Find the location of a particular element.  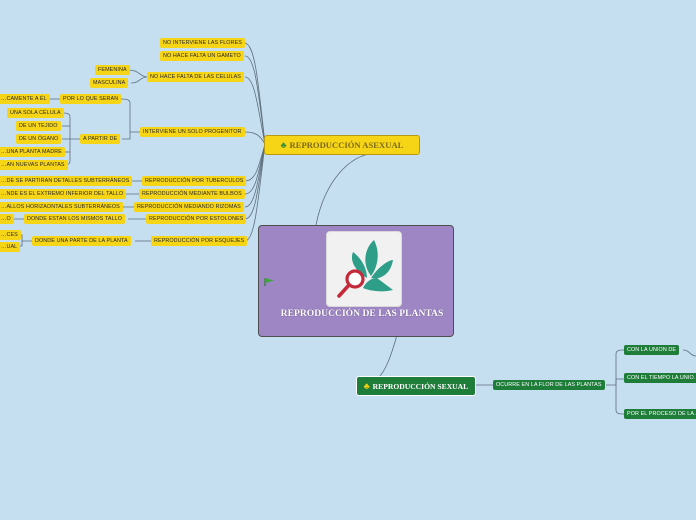

subtopic-esquejes-edge-2: …UAL is located at coordinates (10, 247).